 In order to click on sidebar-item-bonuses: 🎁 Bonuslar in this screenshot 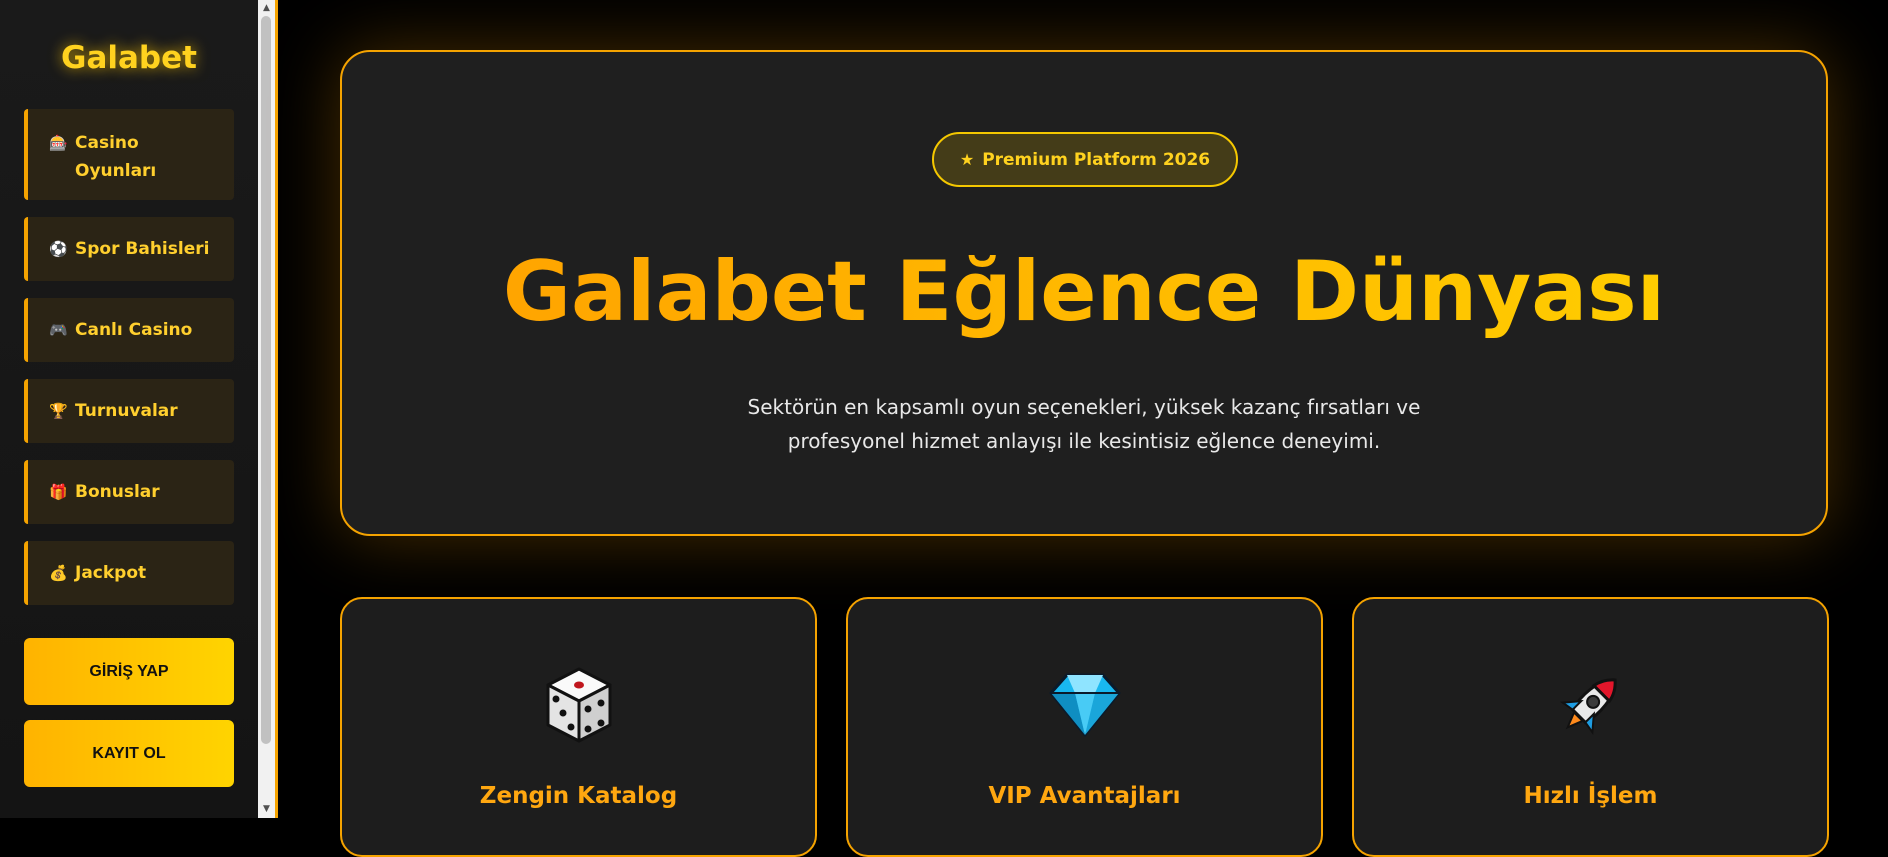, I will do `click(129, 492)`.